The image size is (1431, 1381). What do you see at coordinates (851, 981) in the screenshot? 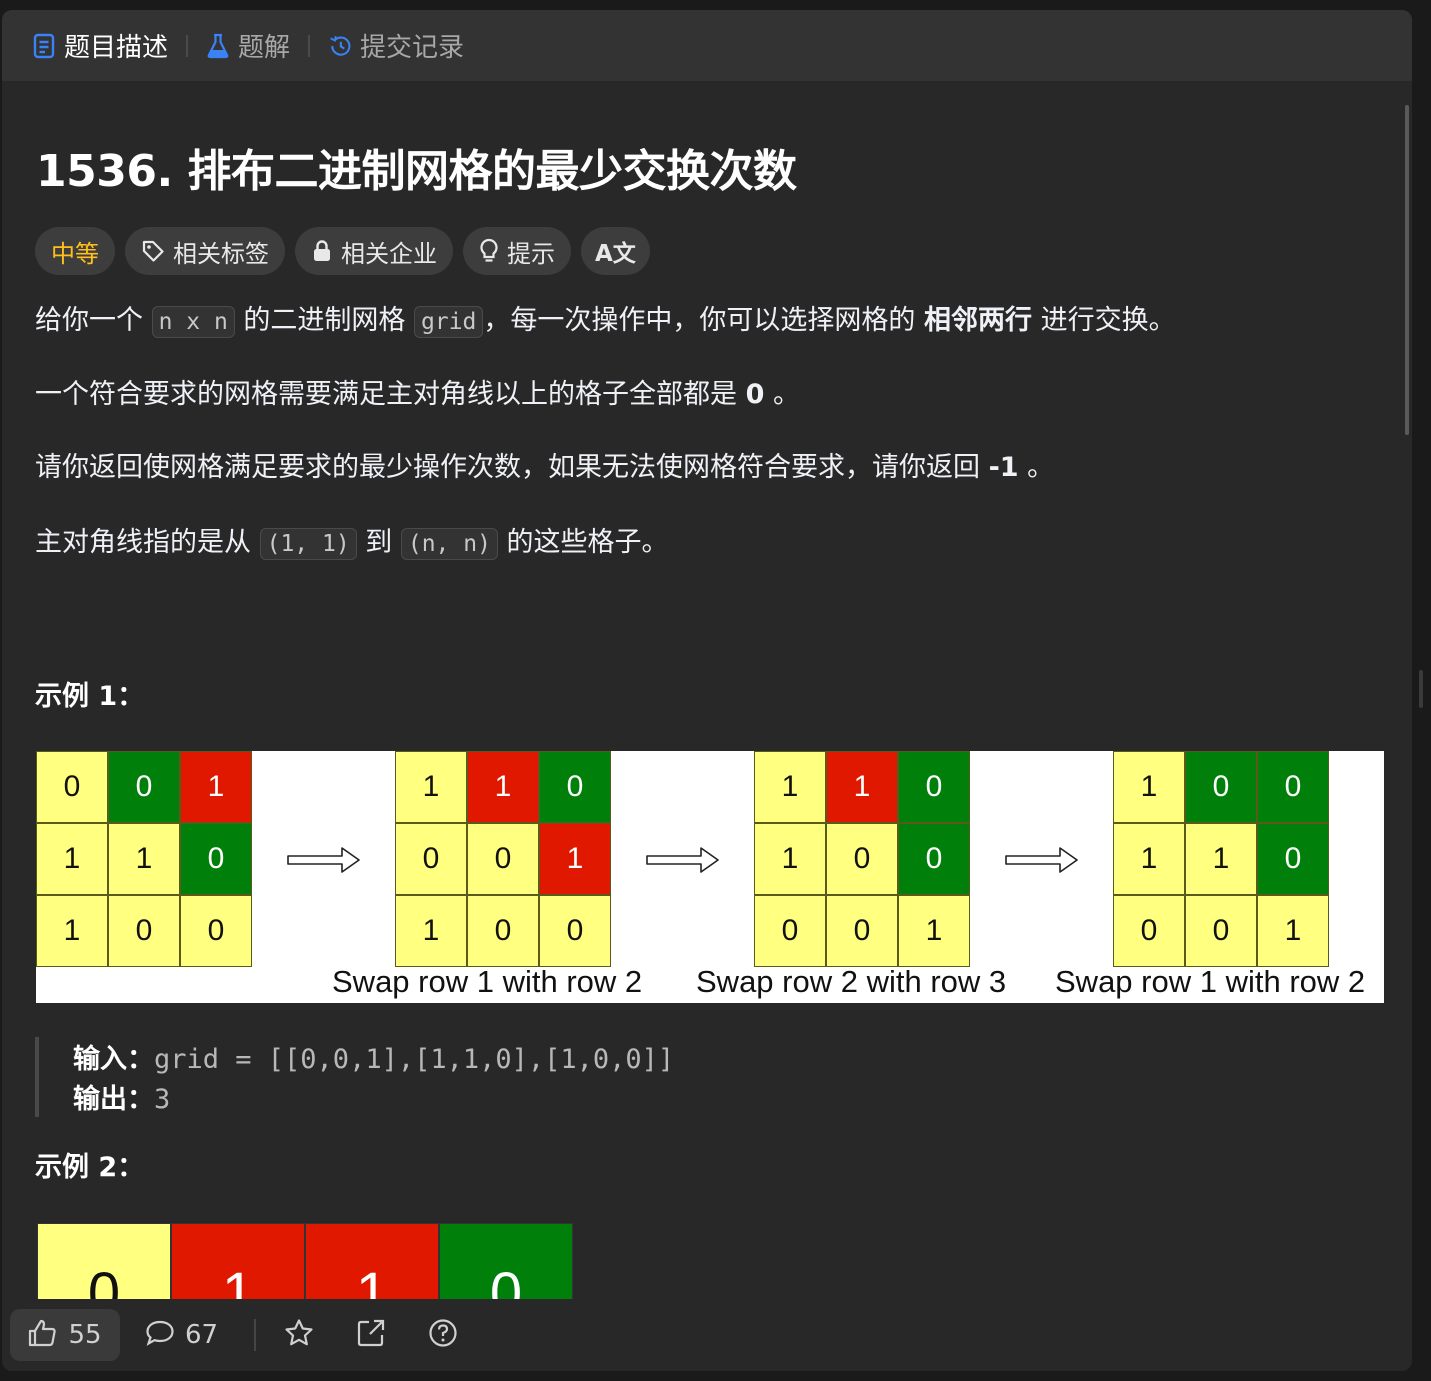
I see `step-caption: Swap row 2 with row 3` at bounding box center [851, 981].